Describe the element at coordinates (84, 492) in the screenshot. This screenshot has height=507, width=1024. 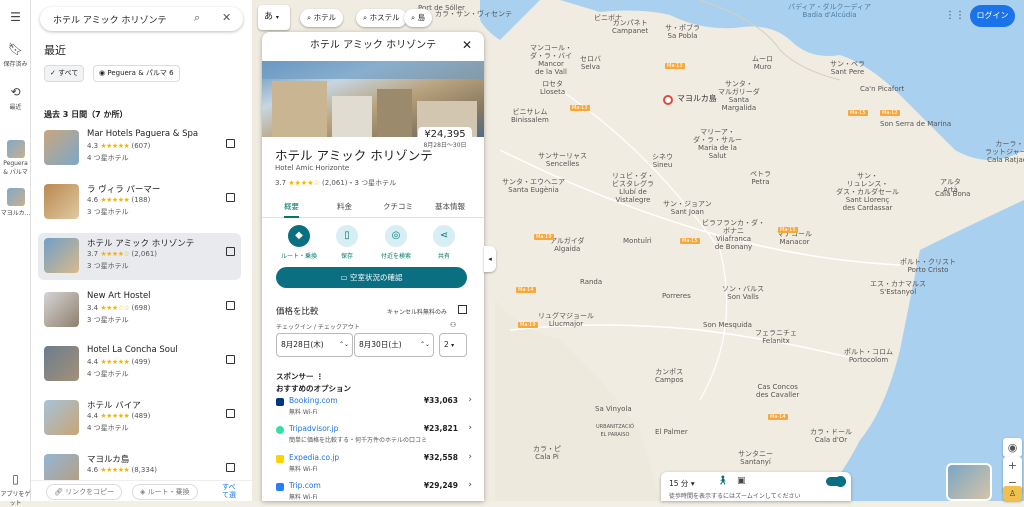
I see `copy-link-button: 🔗︎ リンクをコピー` at that location.